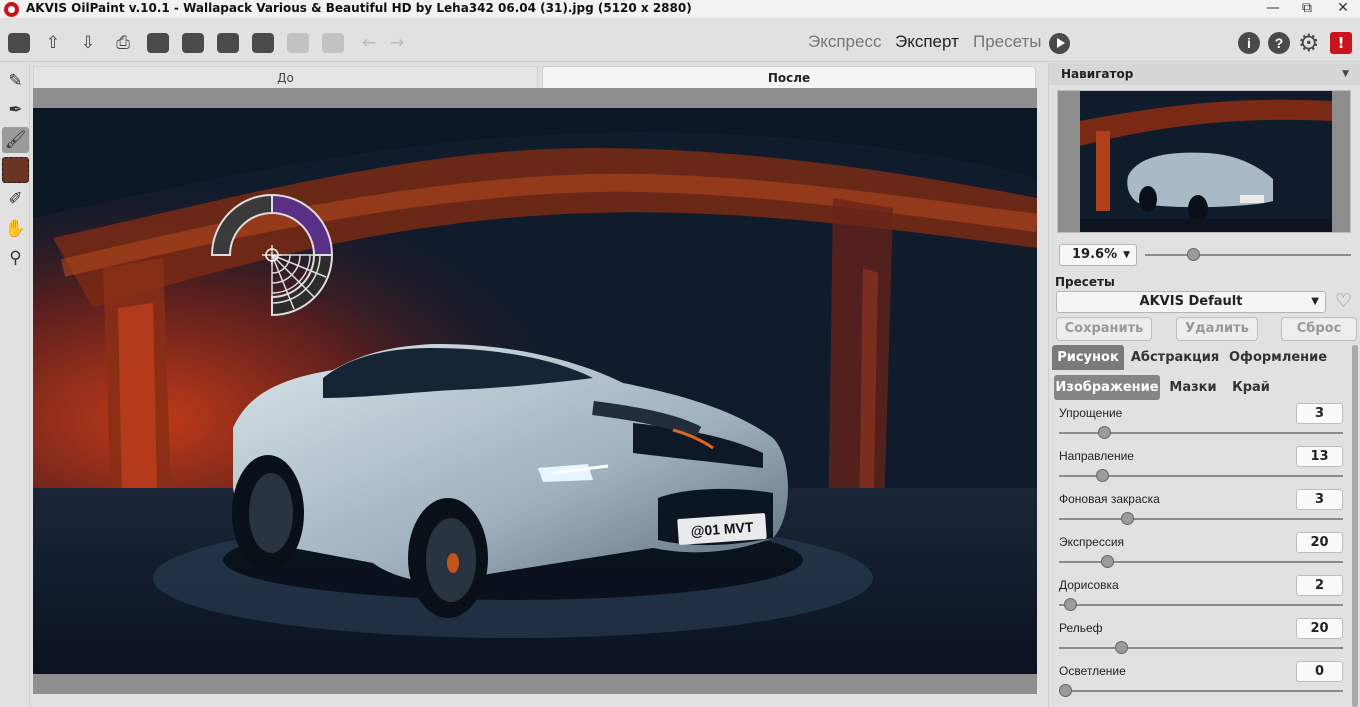 This screenshot has width=1360, height=707. I want to click on minimize-button: —, so click(1273, 9).